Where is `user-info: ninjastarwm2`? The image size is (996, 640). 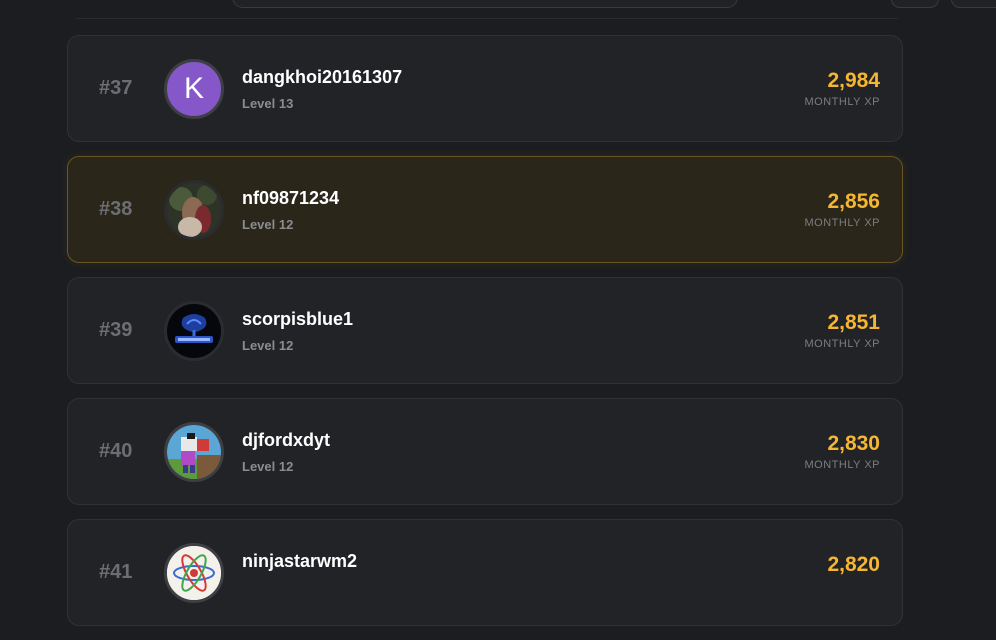
user-info: ninjastarwm2 is located at coordinates (299, 561).